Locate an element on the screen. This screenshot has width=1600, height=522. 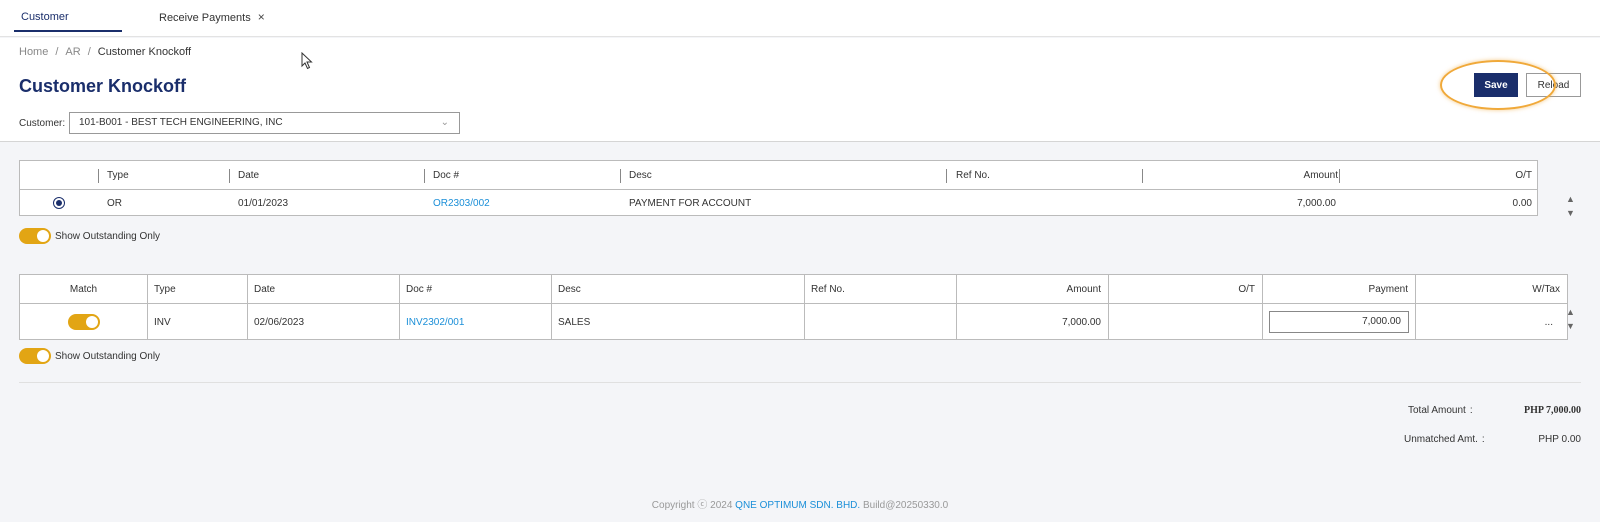
unmatched-amount-value: PHP 0.00 is located at coordinates (1559, 439).